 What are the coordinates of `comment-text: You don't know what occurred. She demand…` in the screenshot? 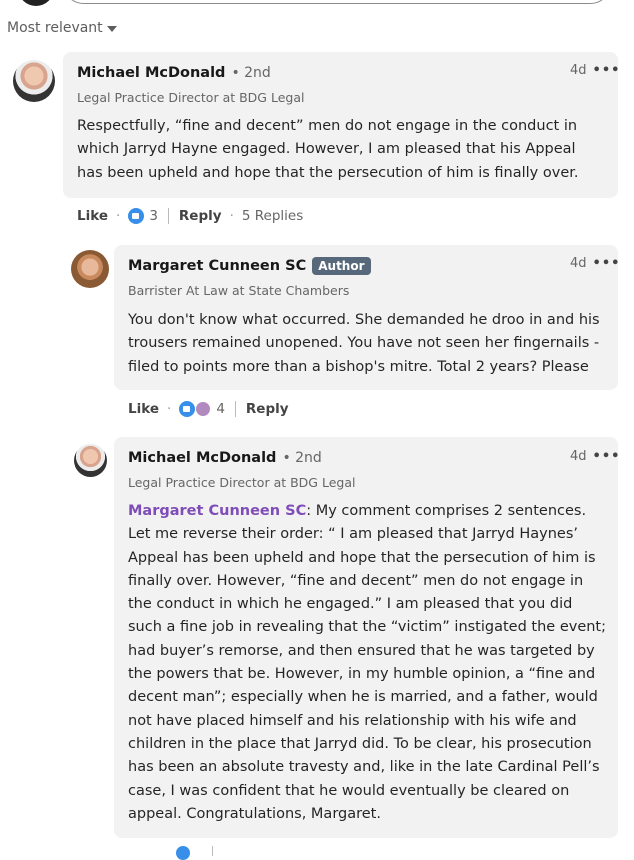 It's located at (364, 343).